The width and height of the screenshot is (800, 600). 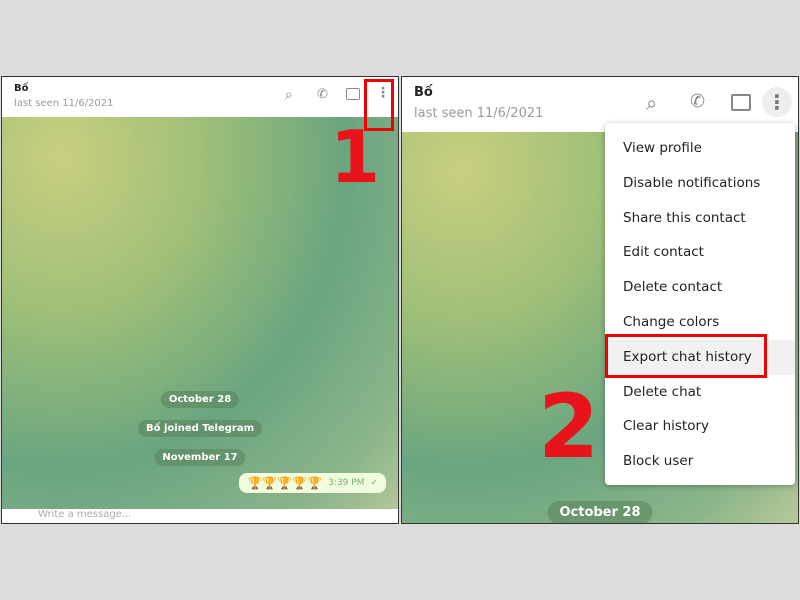 I want to click on message-text: 🏆🏆🏆🏆🏆, so click(x=285, y=483).